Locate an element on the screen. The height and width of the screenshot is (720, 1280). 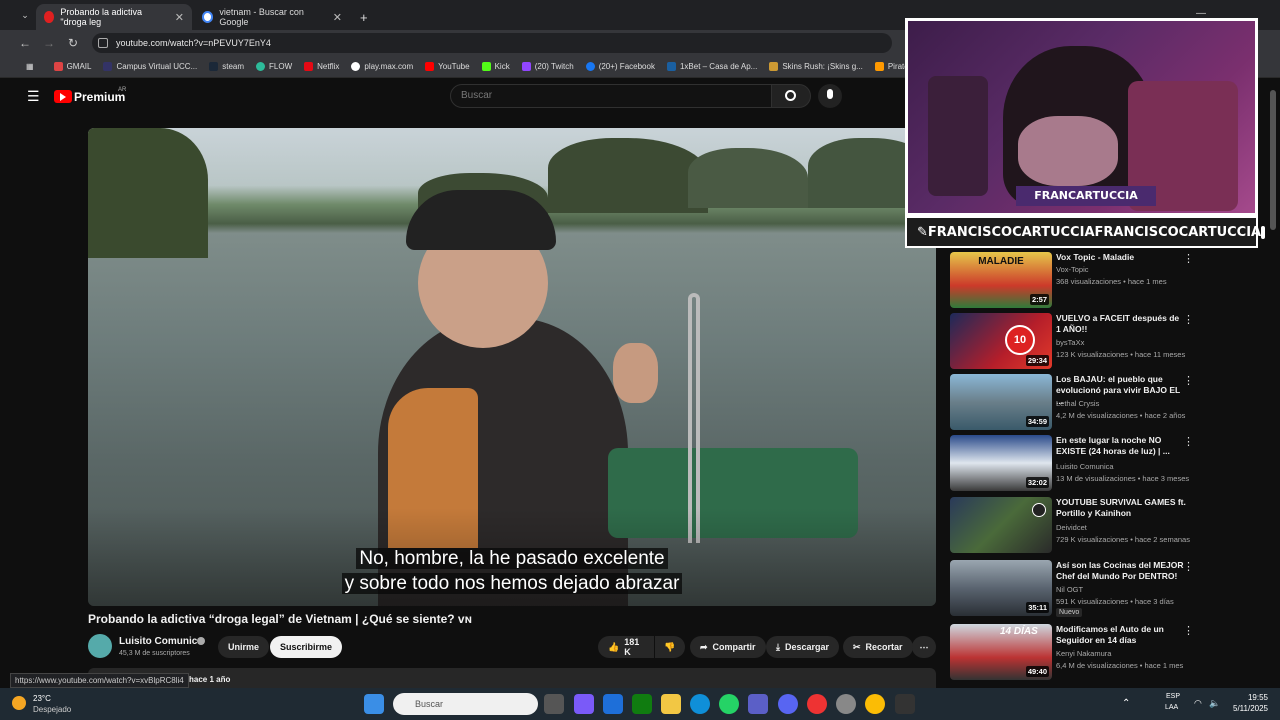
steam-icon is located at coordinates (846, 704).